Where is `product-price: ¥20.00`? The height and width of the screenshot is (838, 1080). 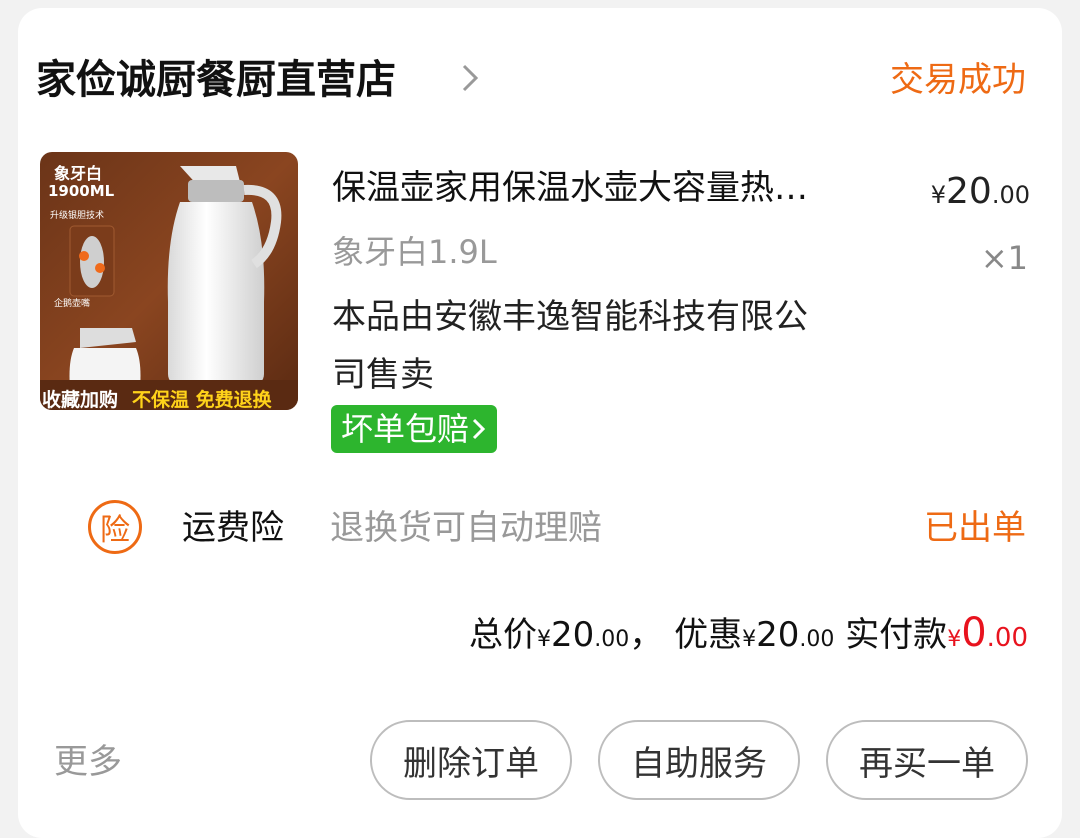 product-price: ¥20.00 is located at coordinates (980, 193).